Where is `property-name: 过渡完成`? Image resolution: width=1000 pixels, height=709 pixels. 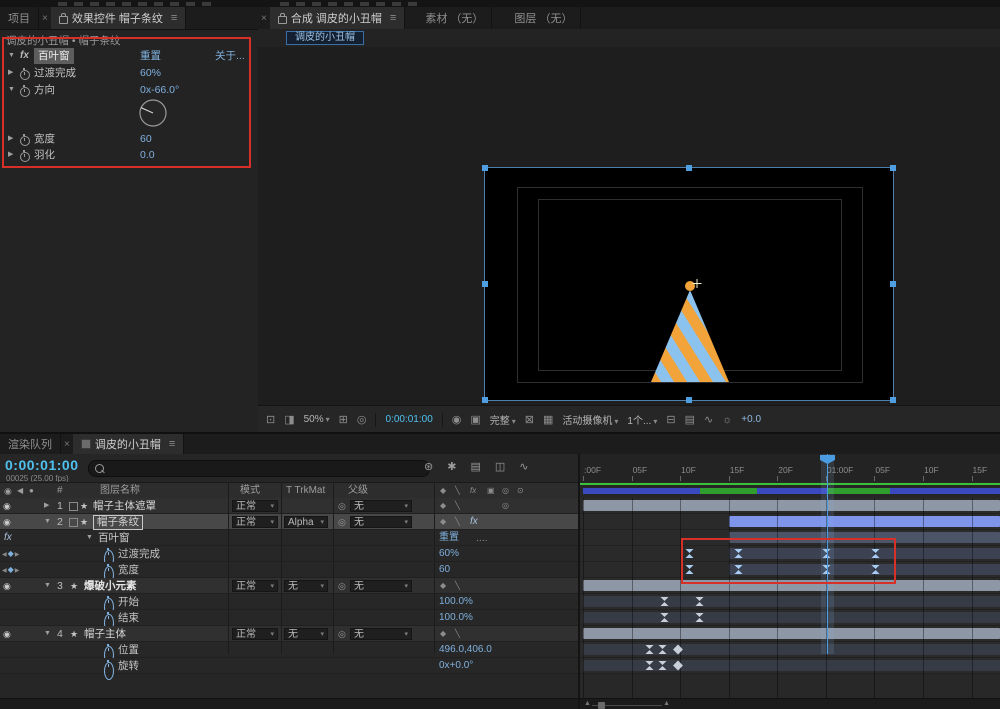
property-name: 过渡完成 is located at coordinates (139, 554).